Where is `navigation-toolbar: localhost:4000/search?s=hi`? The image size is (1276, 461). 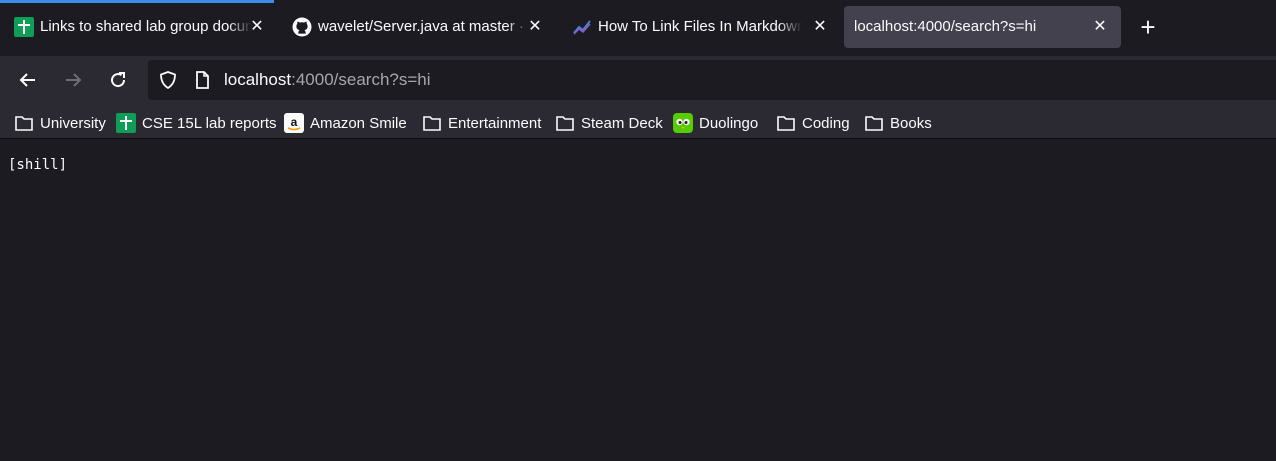 navigation-toolbar: localhost:4000/search?s=hi is located at coordinates (638, 80).